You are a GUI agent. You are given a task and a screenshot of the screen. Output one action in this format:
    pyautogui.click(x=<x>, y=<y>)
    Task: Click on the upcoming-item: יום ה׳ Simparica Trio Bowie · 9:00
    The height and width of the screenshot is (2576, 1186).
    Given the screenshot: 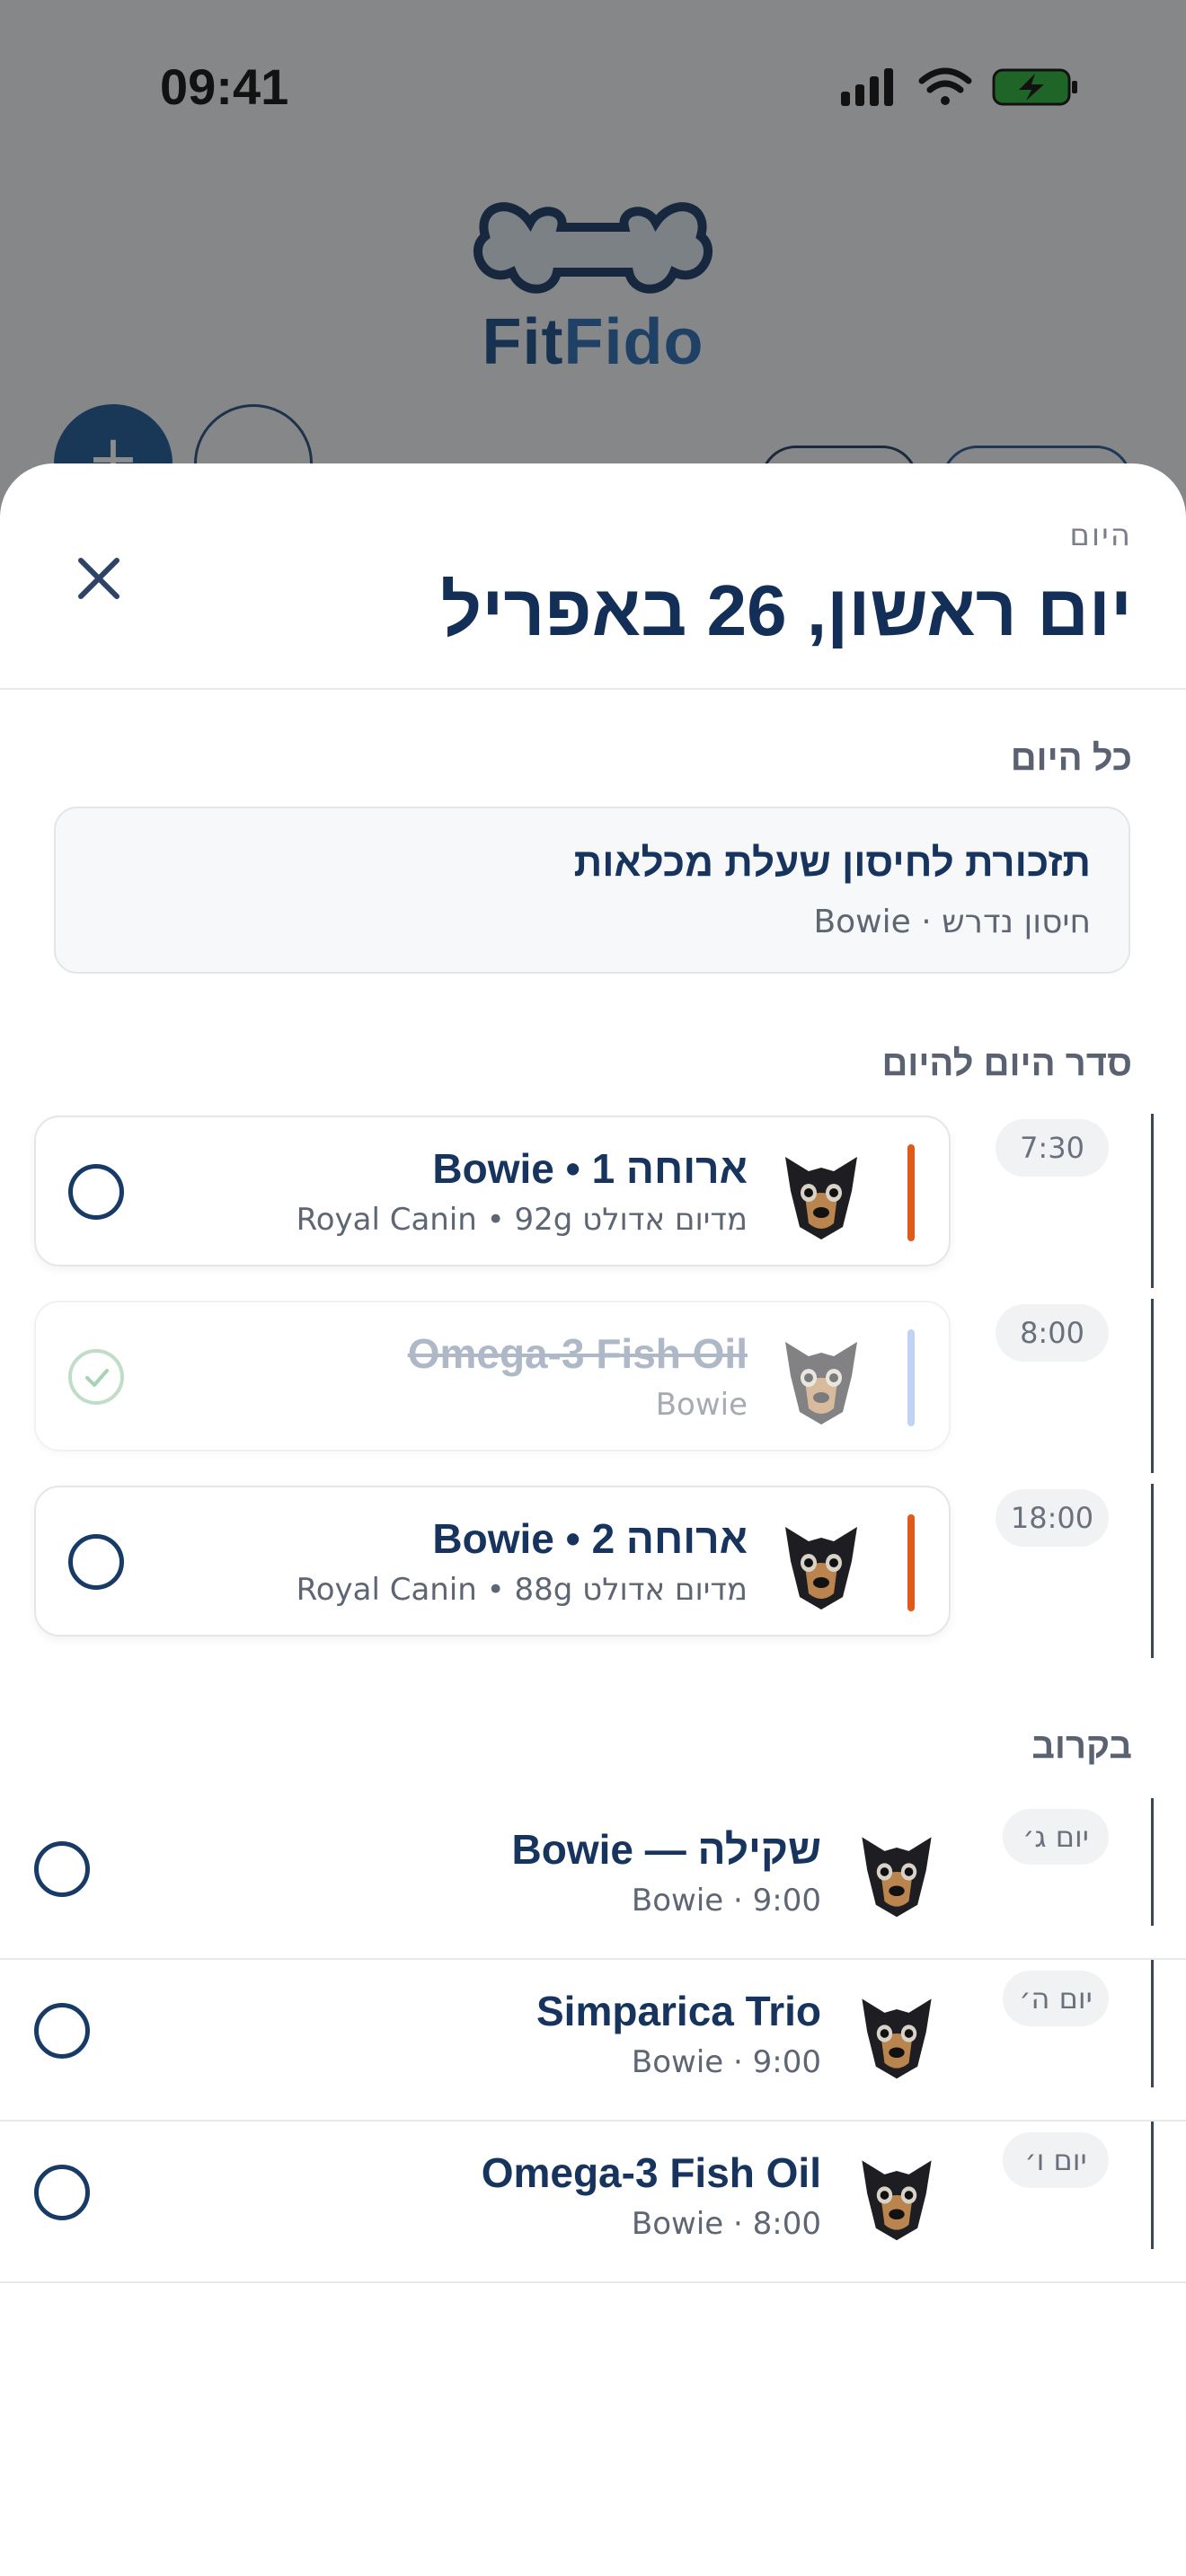 What is the action you would take?
    pyautogui.click(x=593, y=2041)
    